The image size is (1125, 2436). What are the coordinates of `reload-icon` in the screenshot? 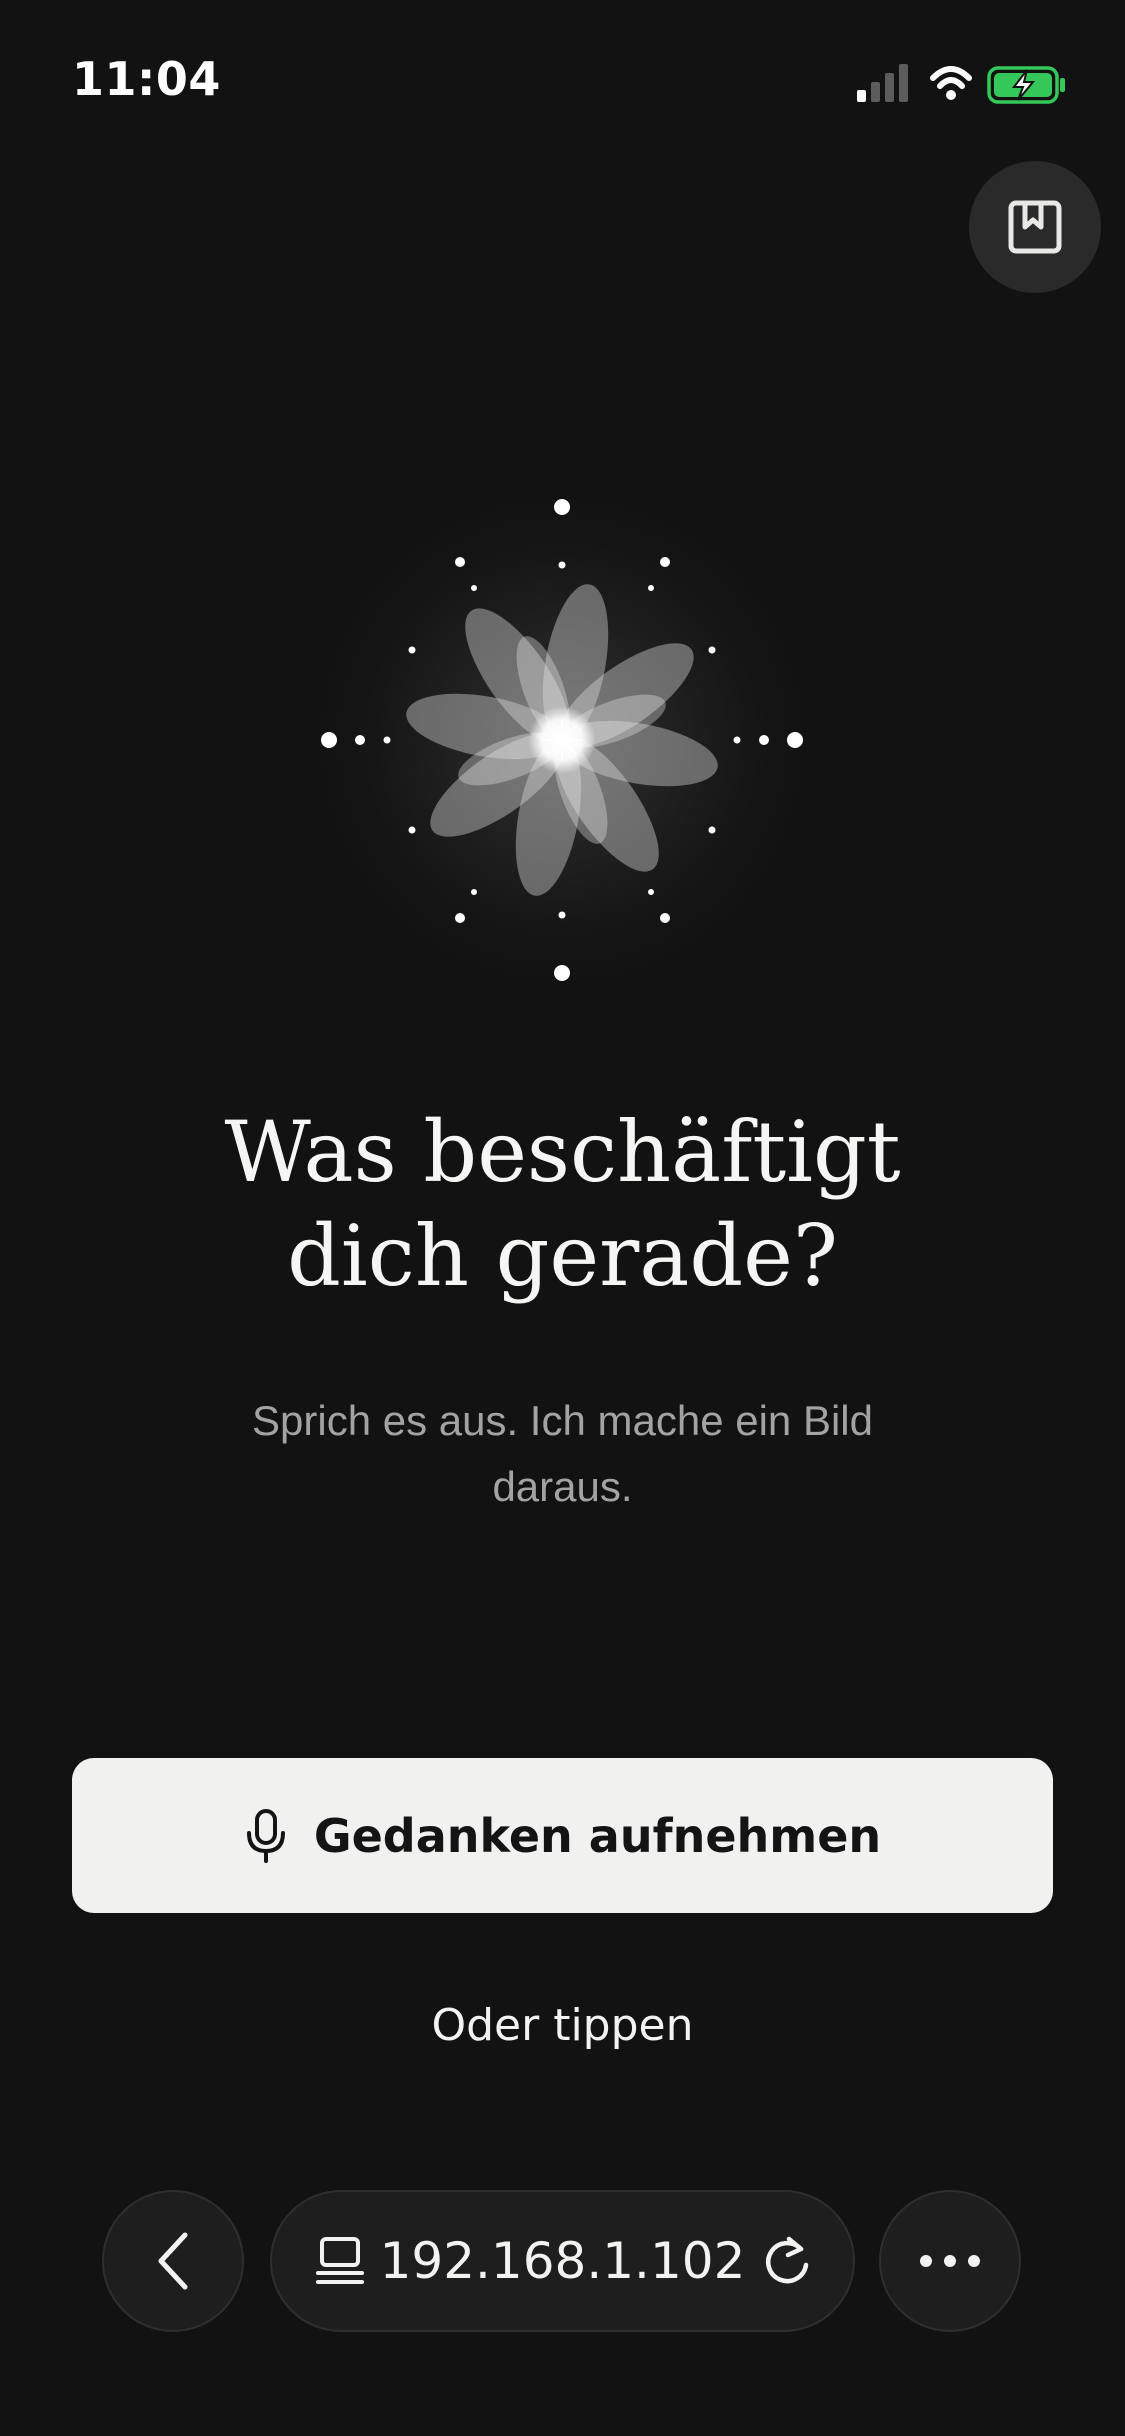 It's located at (787, 2261).